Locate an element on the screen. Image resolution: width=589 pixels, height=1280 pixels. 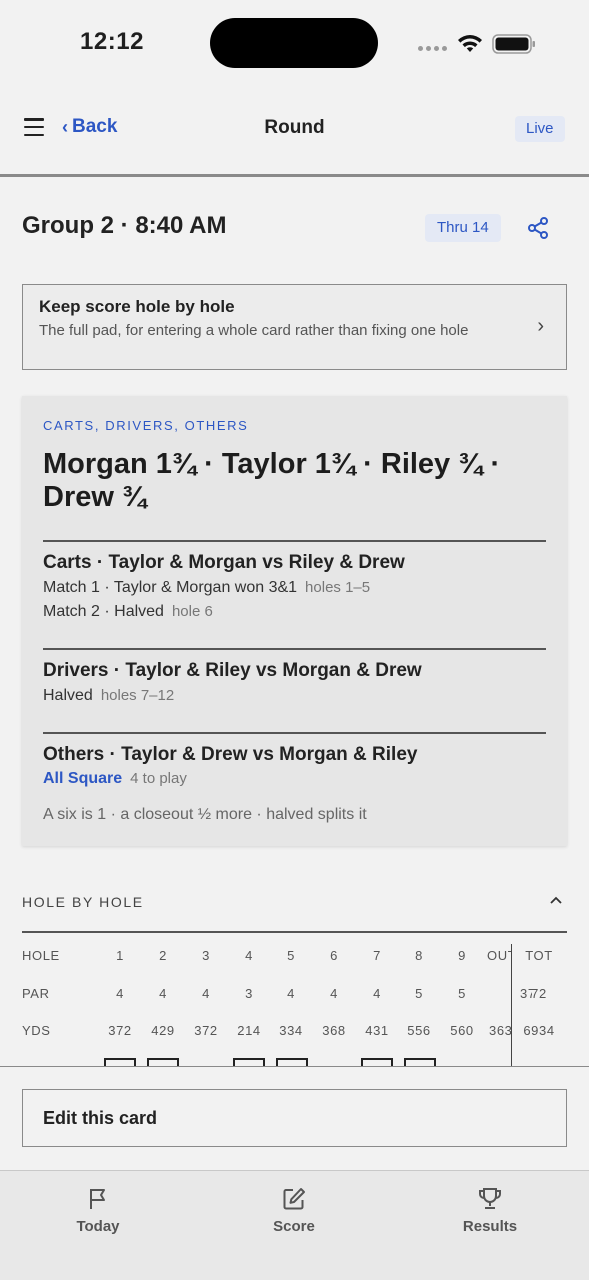
tab-label: Today is located at coordinates (98, 1226).